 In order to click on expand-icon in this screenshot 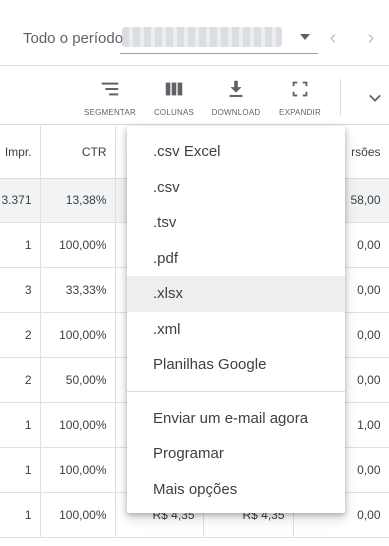, I will do `click(300, 89)`.